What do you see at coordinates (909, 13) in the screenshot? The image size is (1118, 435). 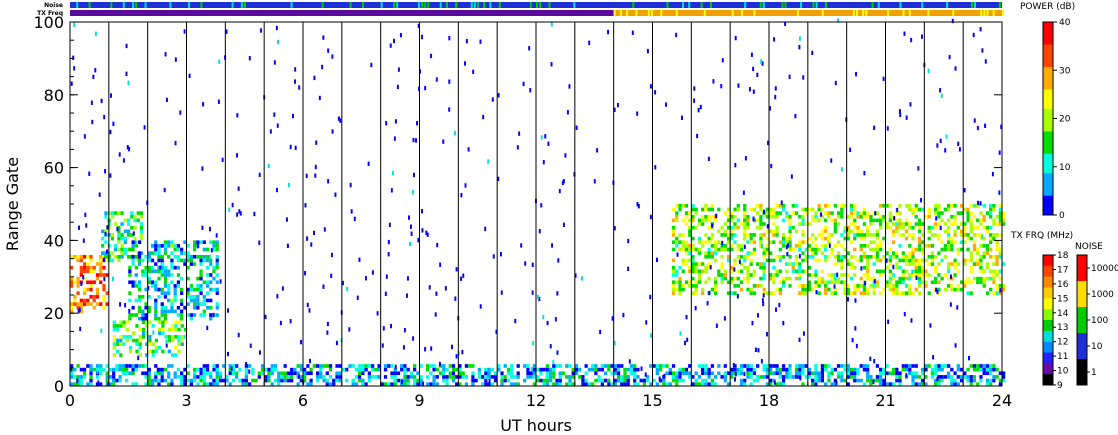 I see `txfrq-speckle` at bounding box center [909, 13].